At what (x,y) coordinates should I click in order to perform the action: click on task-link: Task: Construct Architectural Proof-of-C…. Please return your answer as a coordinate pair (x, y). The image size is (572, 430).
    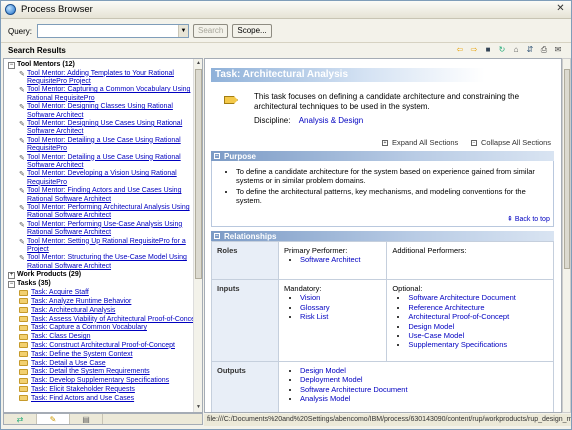
    Looking at the image, I should click on (103, 345).